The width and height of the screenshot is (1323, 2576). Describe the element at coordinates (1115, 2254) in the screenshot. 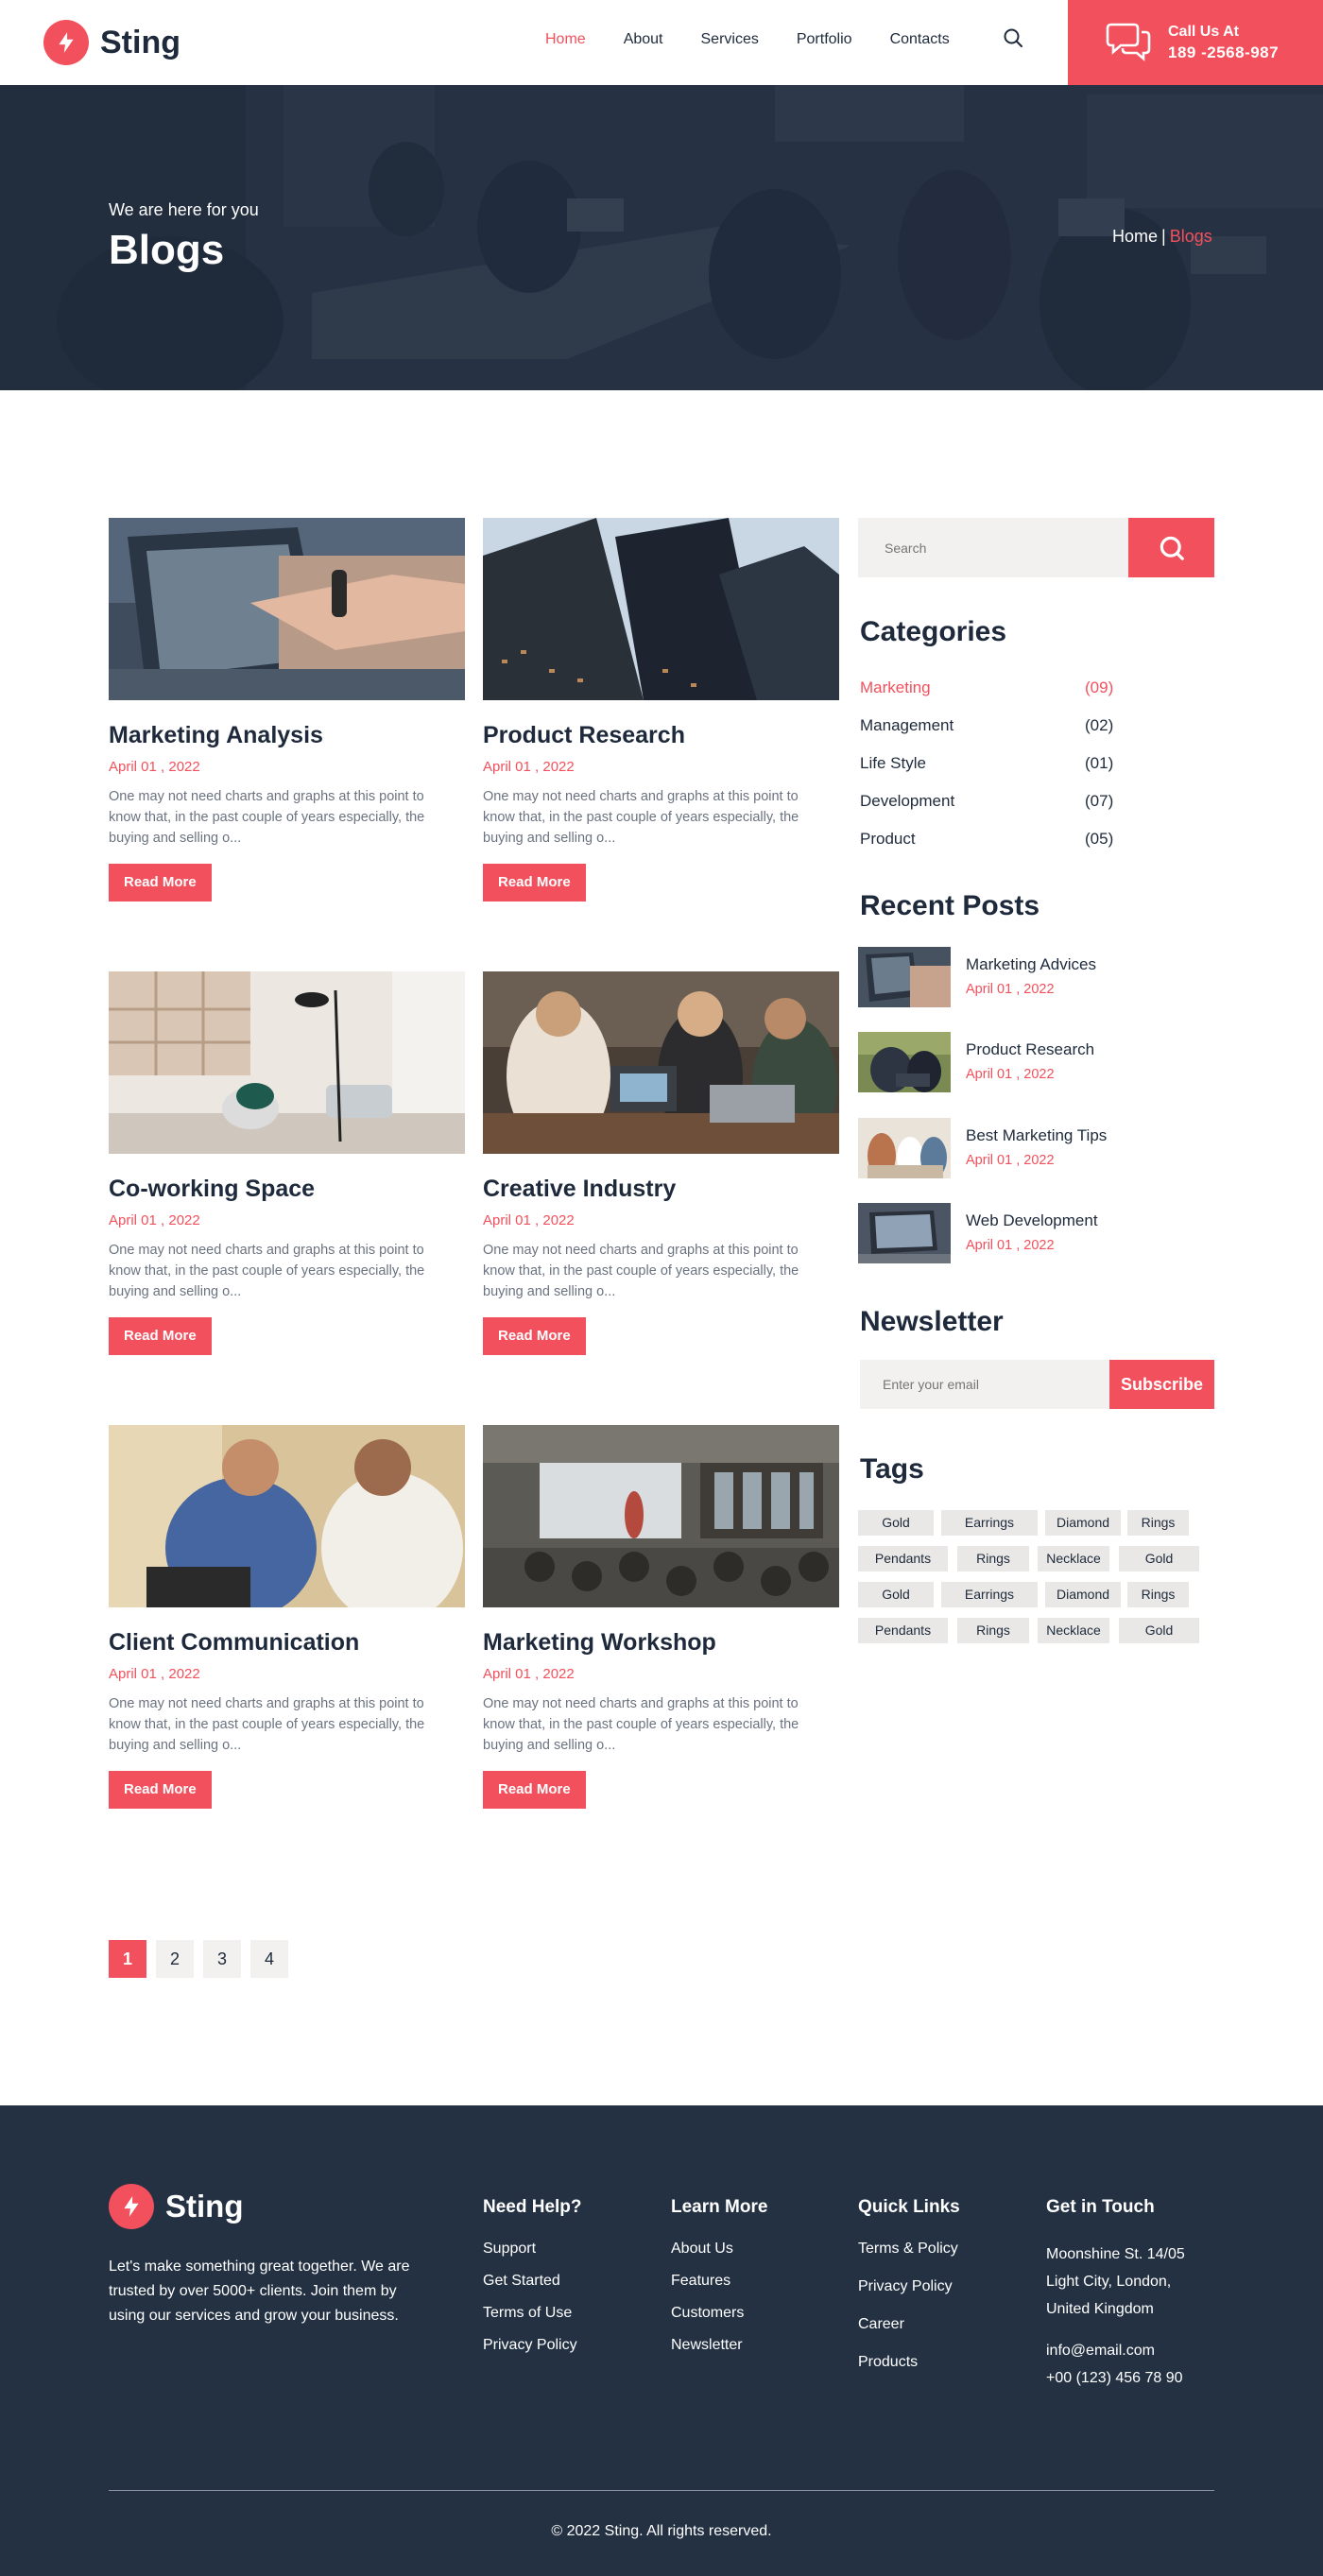

I see `footer-address-line: Moonshine St. 14/05` at that location.